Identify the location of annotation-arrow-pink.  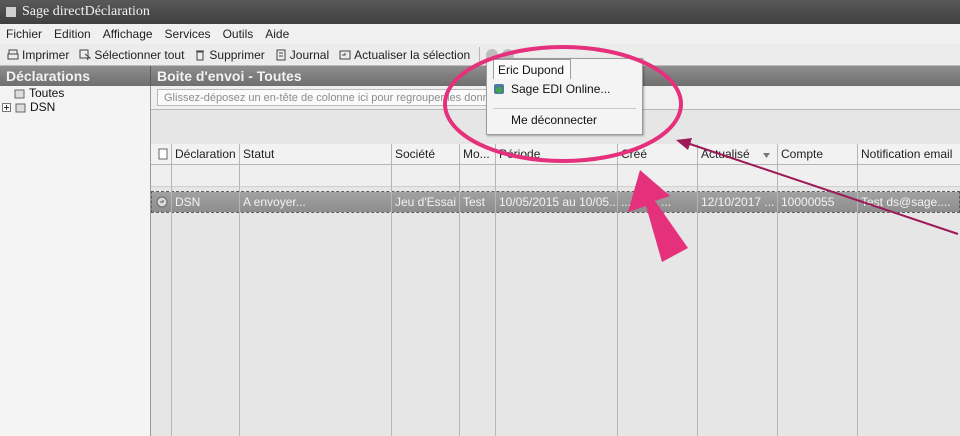
(658, 216).